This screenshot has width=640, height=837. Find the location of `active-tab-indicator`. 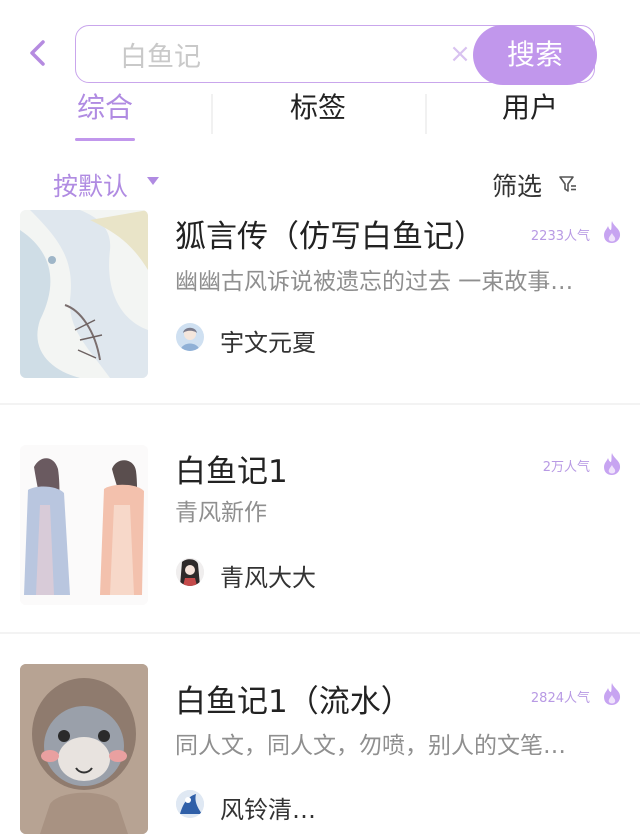

active-tab-indicator is located at coordinates (105, 139).